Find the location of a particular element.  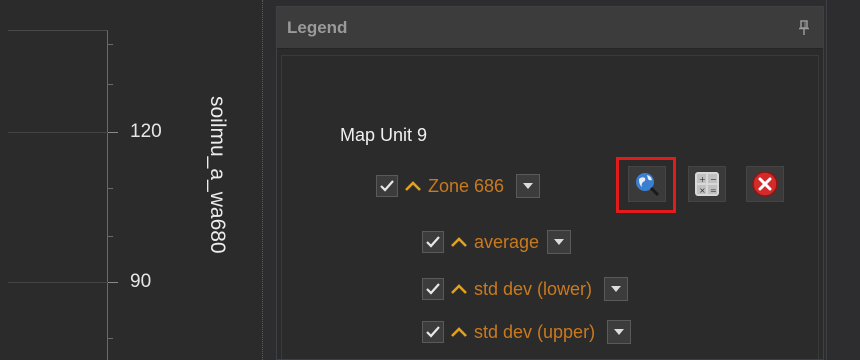

pin-icon is located at coordinates (804, 28).